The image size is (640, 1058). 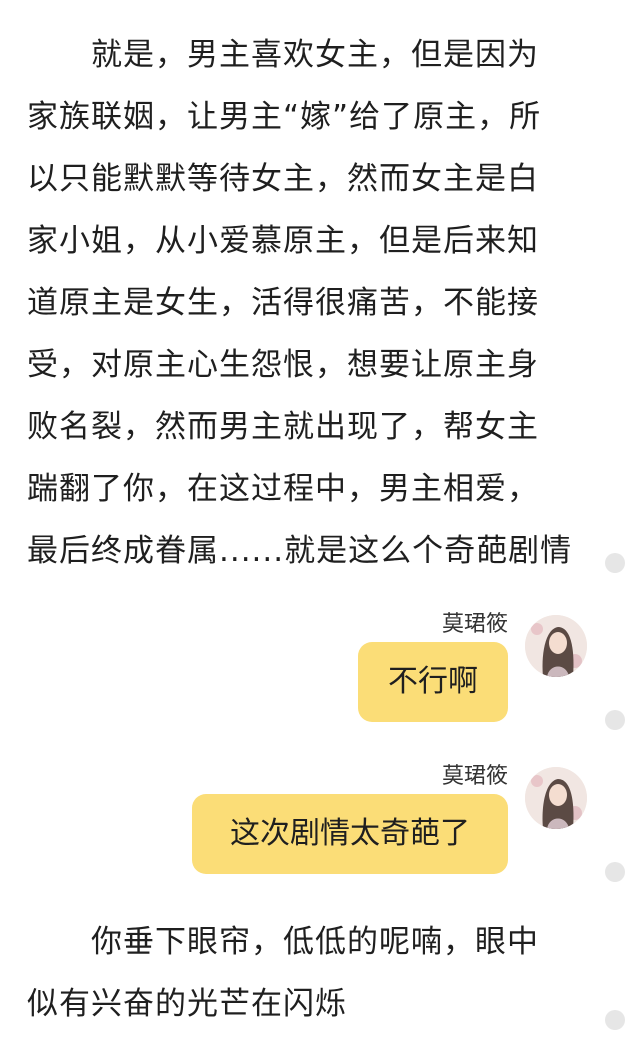 What do you see at coordinates (312, 973) in the screenshot?
I see `story-paragraph-2: 你垂下眼帘，低低的呢喃，眼中 似有兴奋的光芒在闪烁` at bounding box center [312, 973].